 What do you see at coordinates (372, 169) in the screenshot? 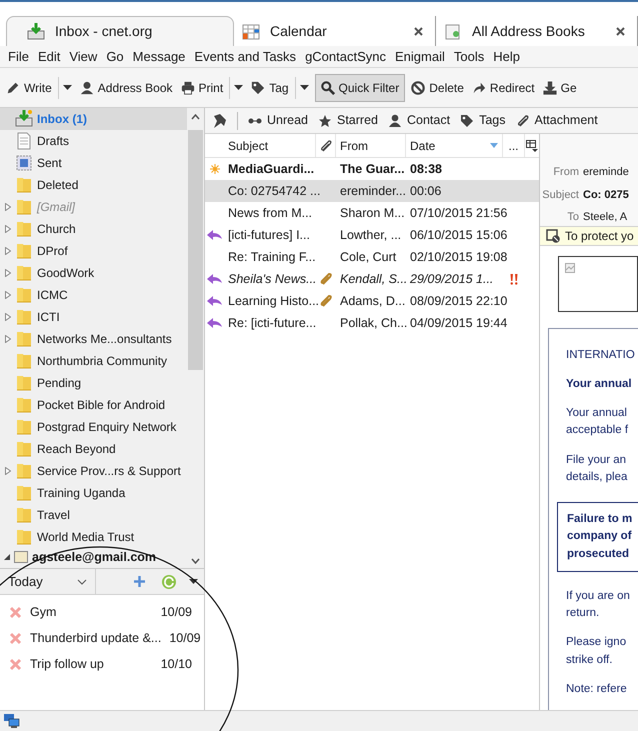
I see `message-row: MediaGuardi... The Guar... 08:38` at bounding box center [372, 169].